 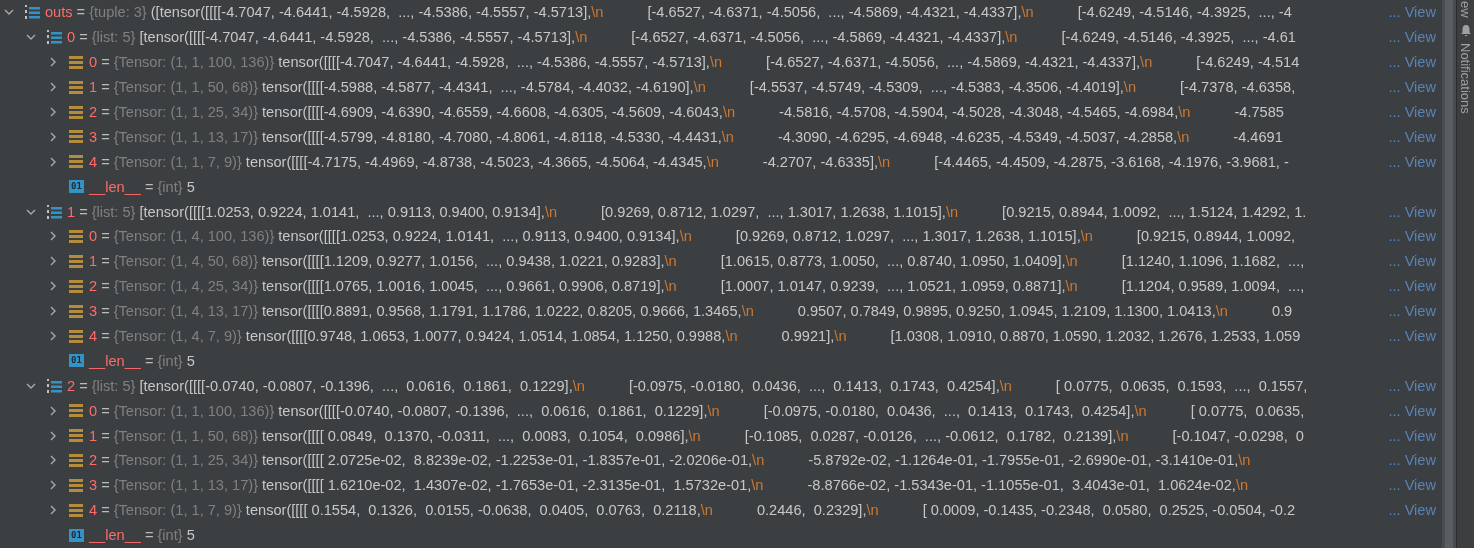 What do you see at coordinates (1213, 261) in the screenshot?
I see `value-text: [1.1240, 1.1096, 1.1682, ...,` at bounding box center [1213, 261].